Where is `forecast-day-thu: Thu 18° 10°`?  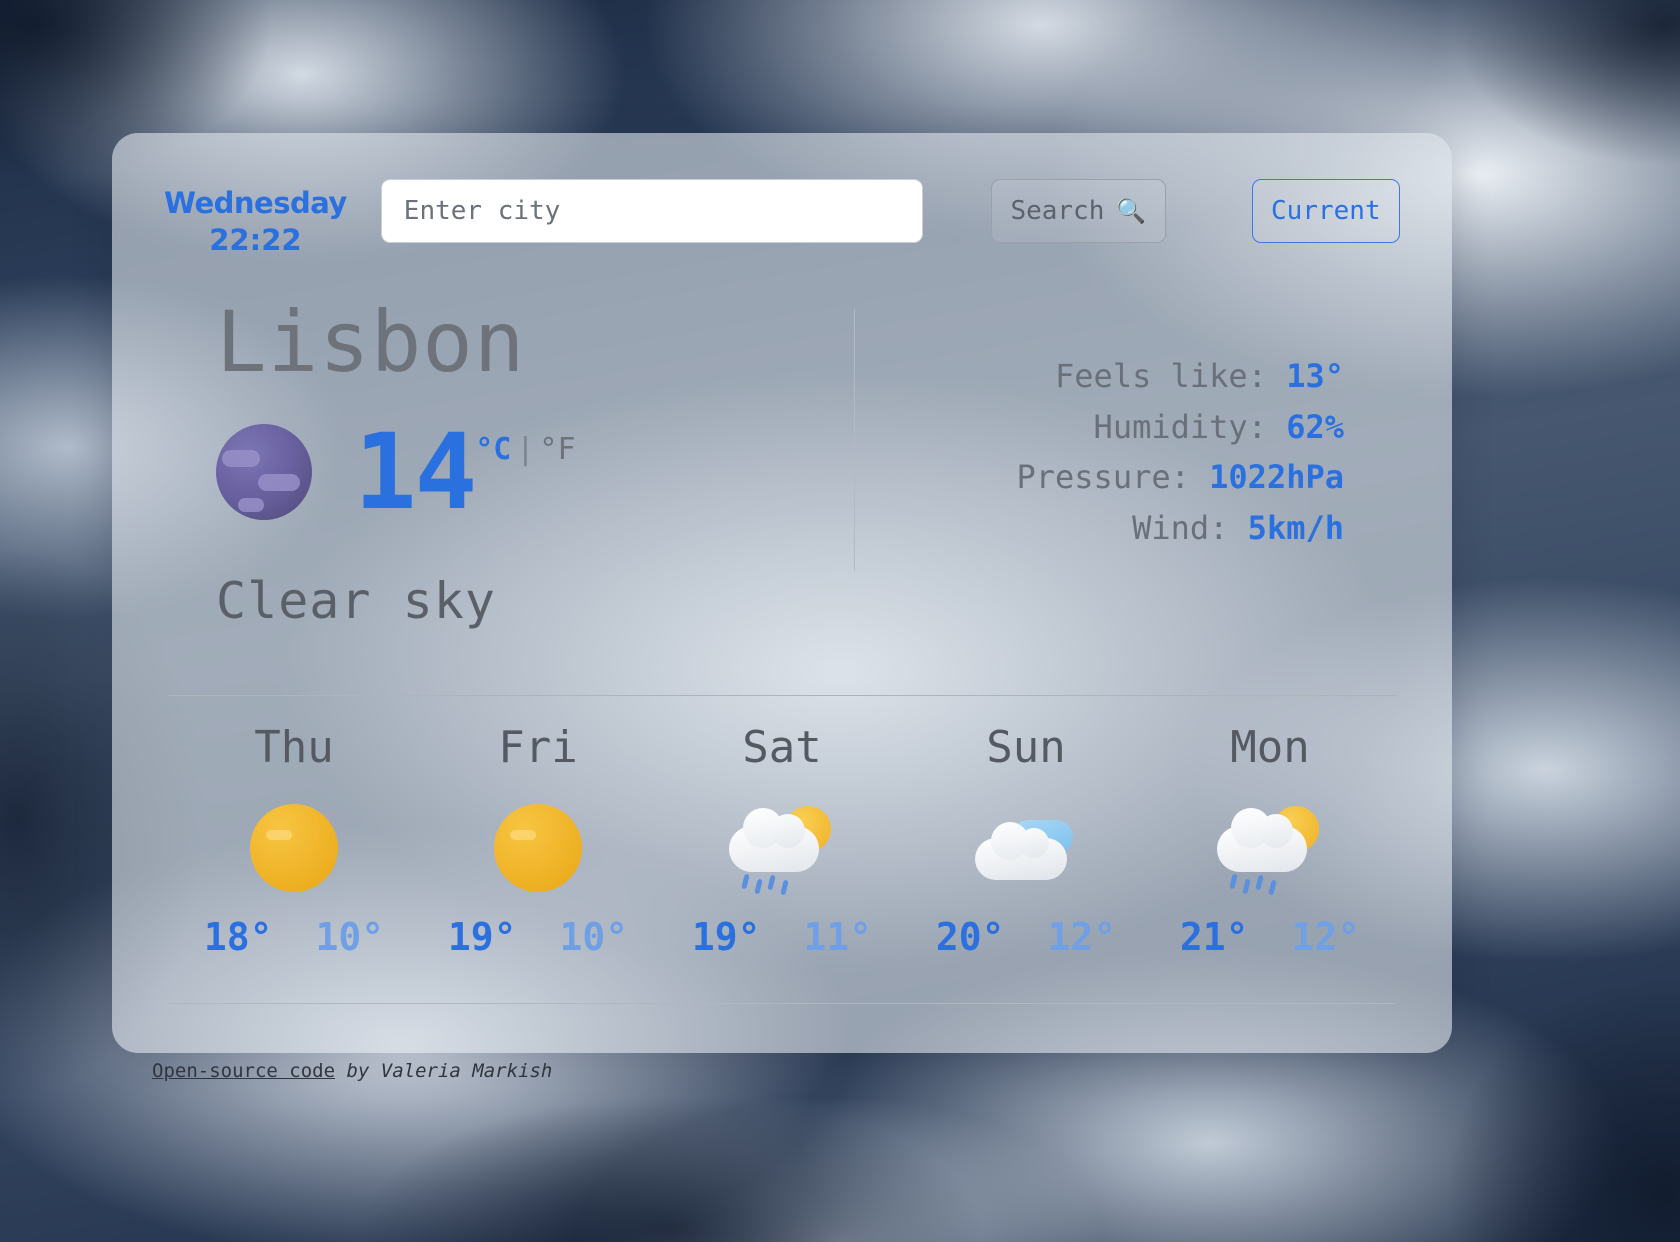
forecast-day-thu: Thu 18° 10° is located at coordinates (294, 840).